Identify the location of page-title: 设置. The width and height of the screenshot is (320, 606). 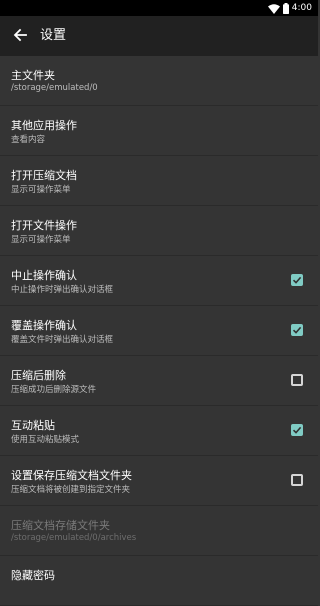
(53, 35).